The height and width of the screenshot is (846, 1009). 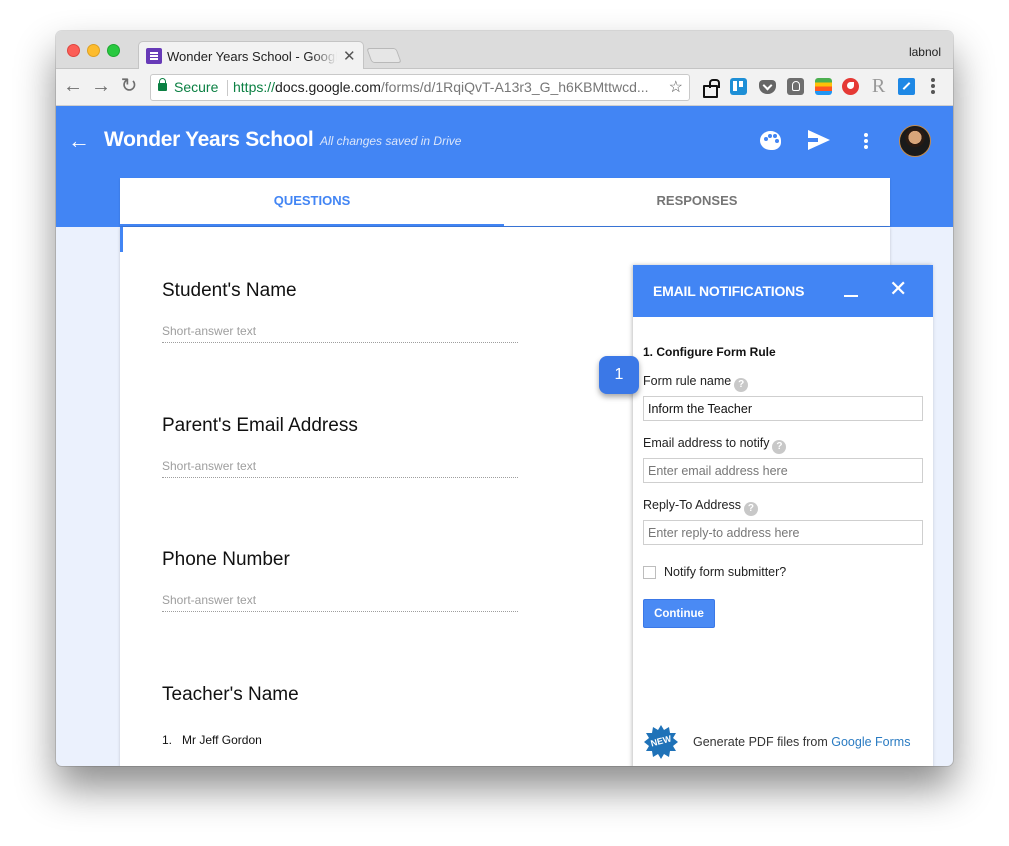 I want to click on secure-lock-icon, so click(x=162, y=84).